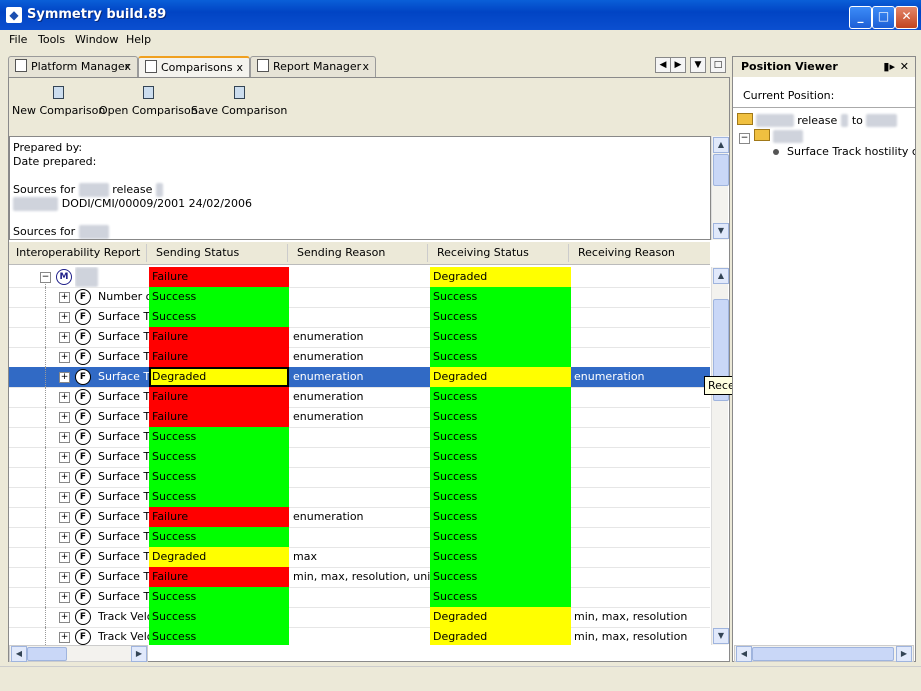 Image resolution: width=921 pixels, height=691 pixels. I want to click on close-button: ✕, so click(906, 17).